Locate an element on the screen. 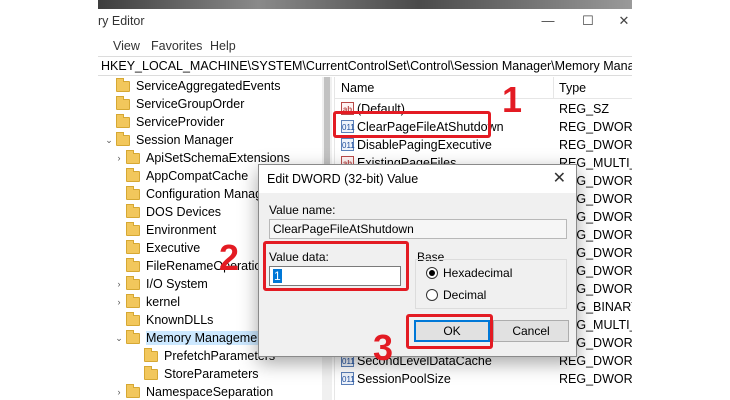 This screenshot has width=730, height=400. menu-help: Help is located at coordinates (223, 46).